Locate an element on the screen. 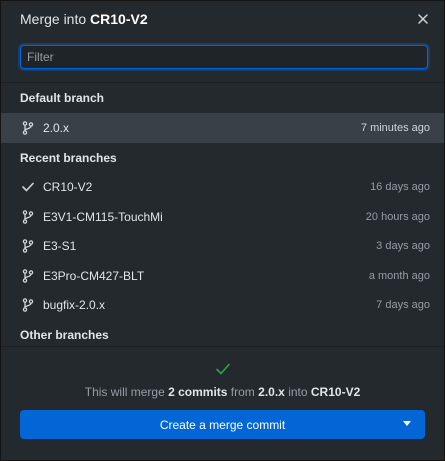 The width and height of the screenshot is (445, 461). close-icon is located at coordinates (423, 19).